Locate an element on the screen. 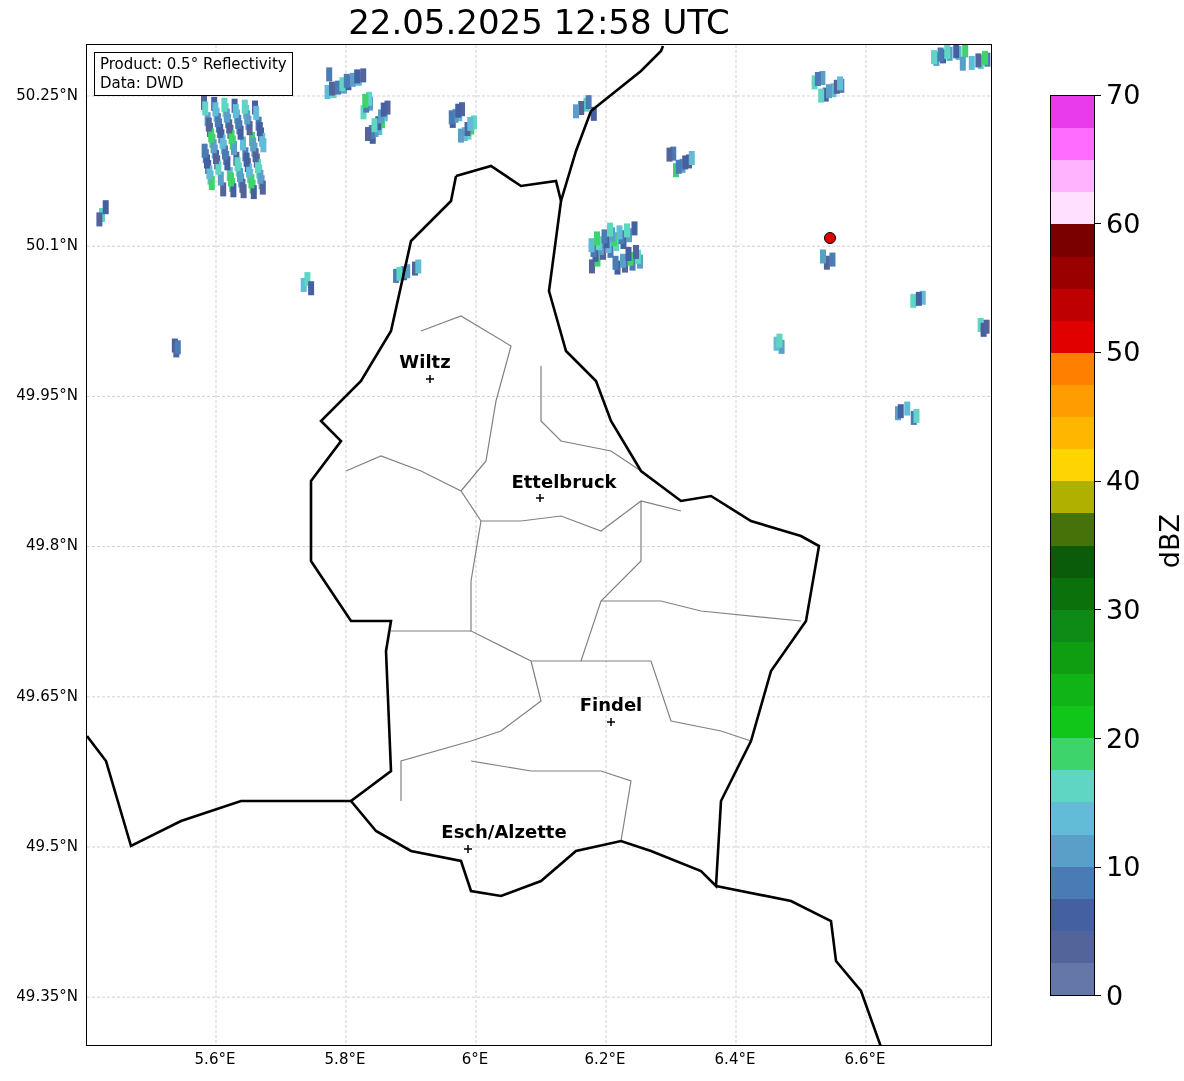 The height and width of the screenshot is (1081, 1184). longitude-label: 5.8°E is located at coordinates (345, 1059).